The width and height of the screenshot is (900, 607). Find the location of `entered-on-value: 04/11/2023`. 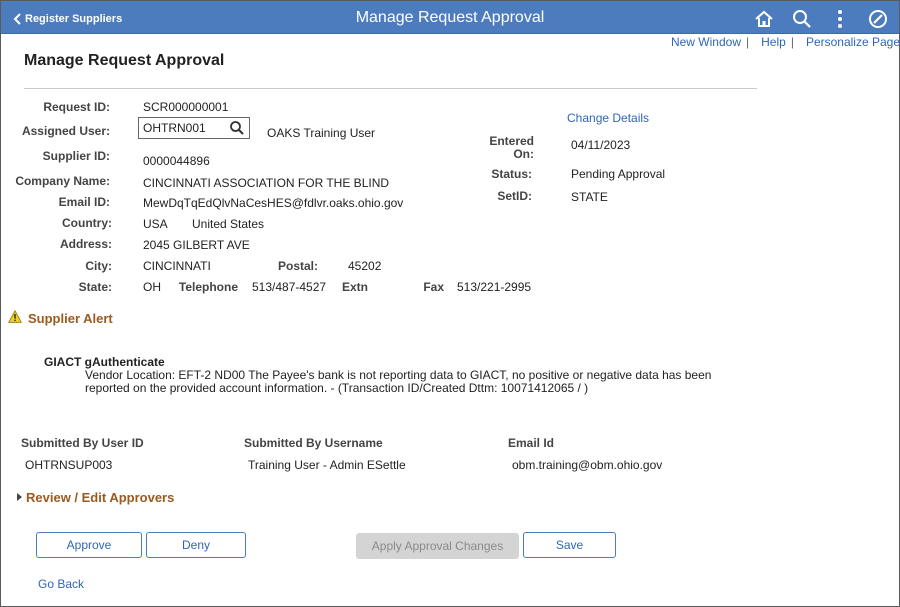

entered-on-value: 04/11/2023 is located at coordinates (601, 145).